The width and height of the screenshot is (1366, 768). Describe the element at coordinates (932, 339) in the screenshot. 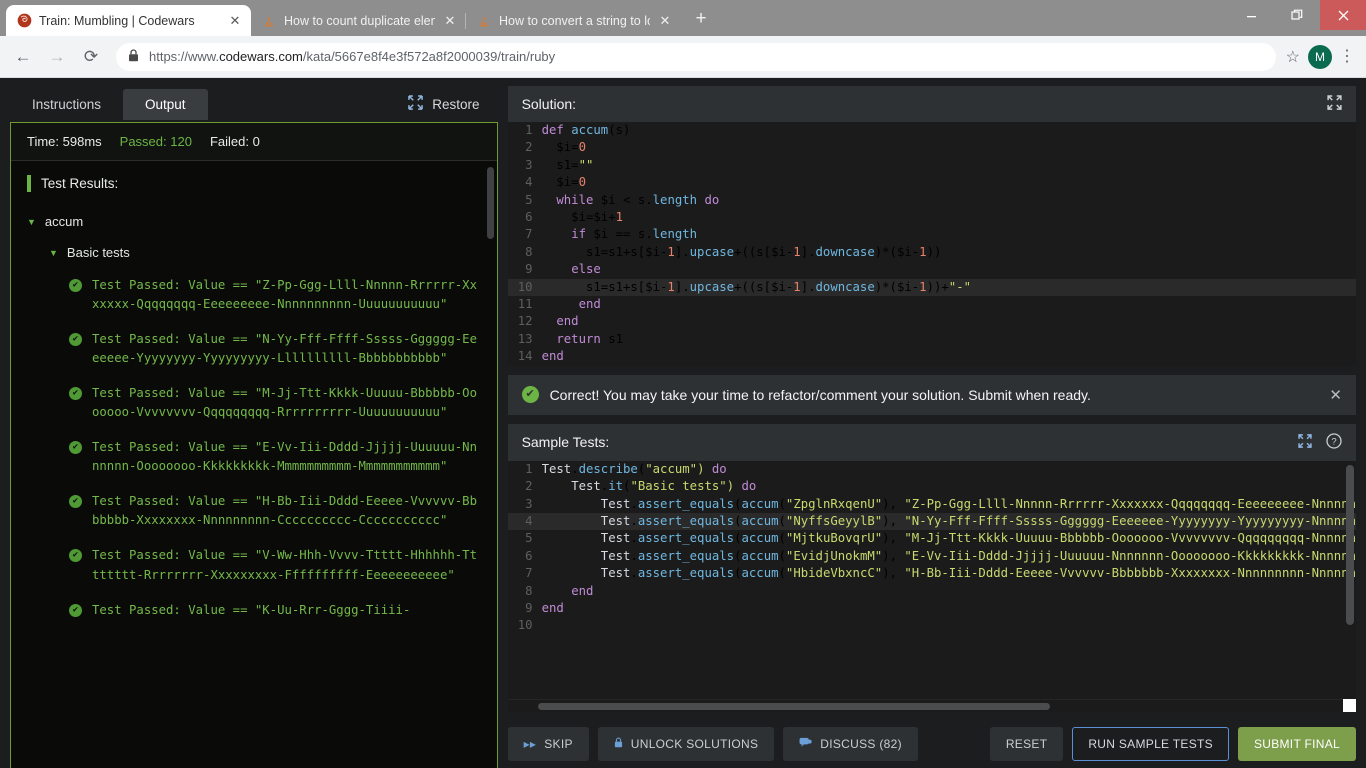

I see `code-line: 13 return s1` at that location.